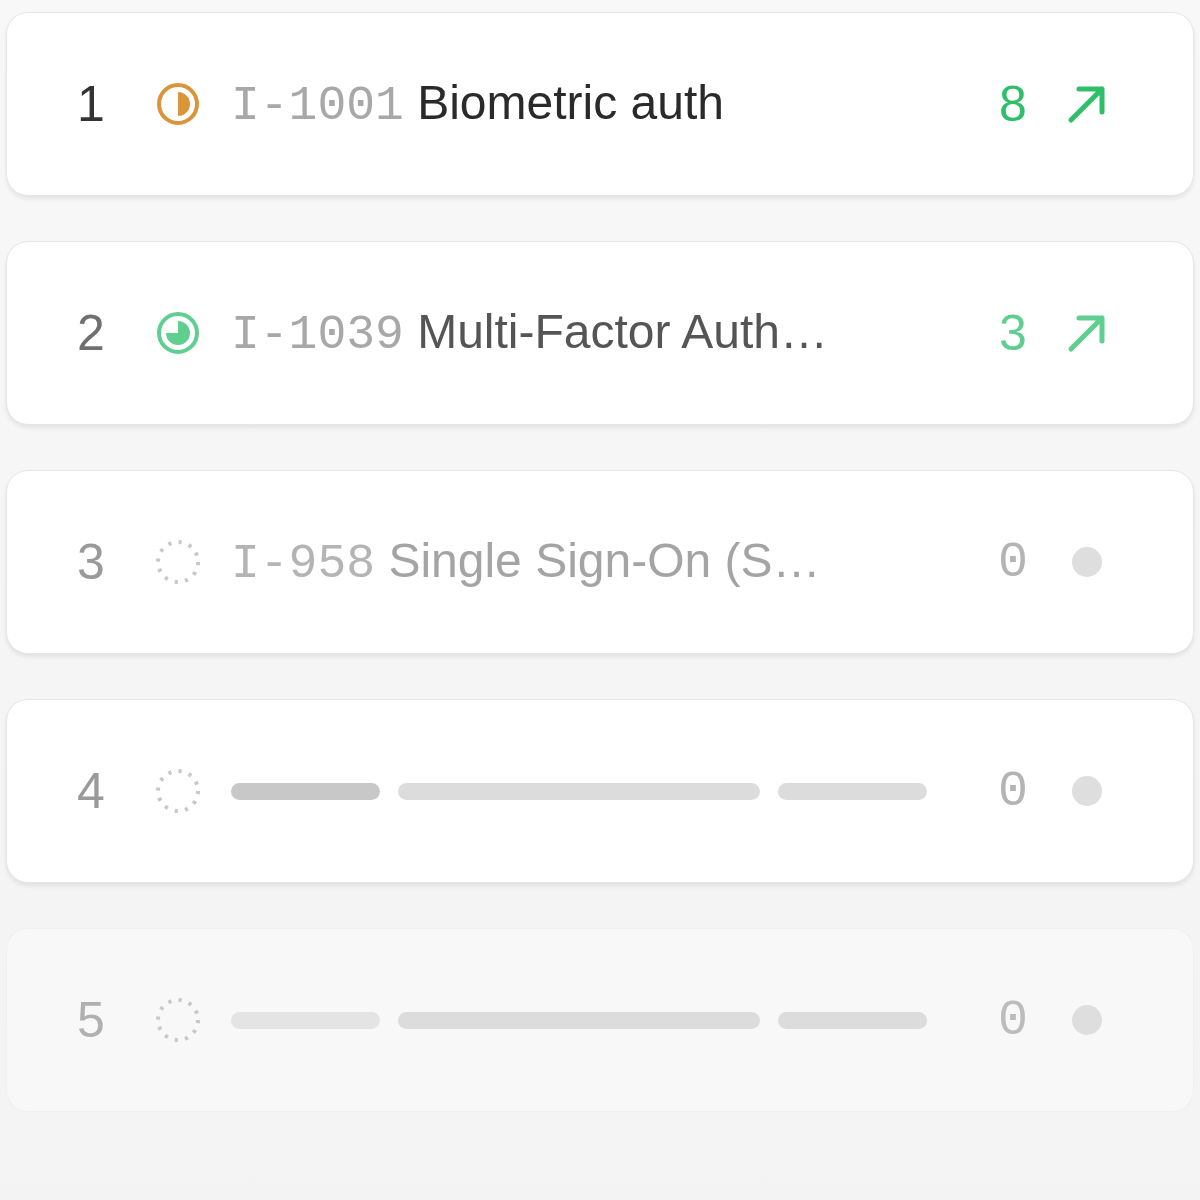 This screenshot has height=1200, width=1200. What do you see at coordinates (1013, 333) in the screenshot?
I see `count-number: 3` at bounding box center [1013, 333].